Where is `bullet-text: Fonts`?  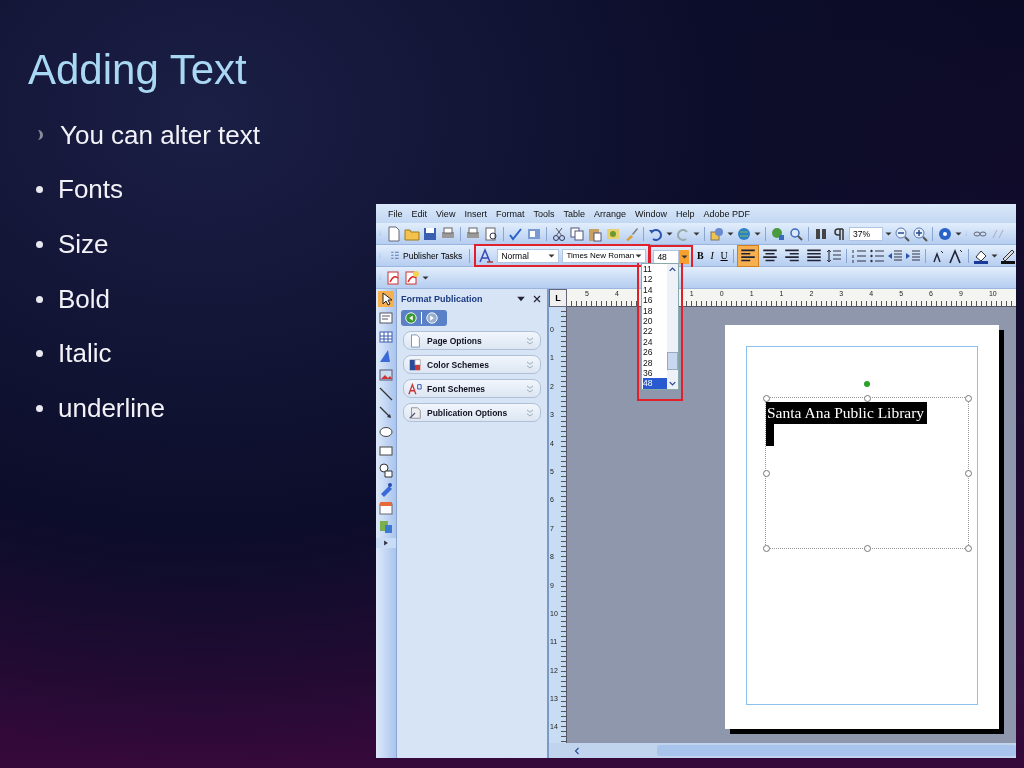 bullet-text: Fonts is located at coordinates (91, 190).